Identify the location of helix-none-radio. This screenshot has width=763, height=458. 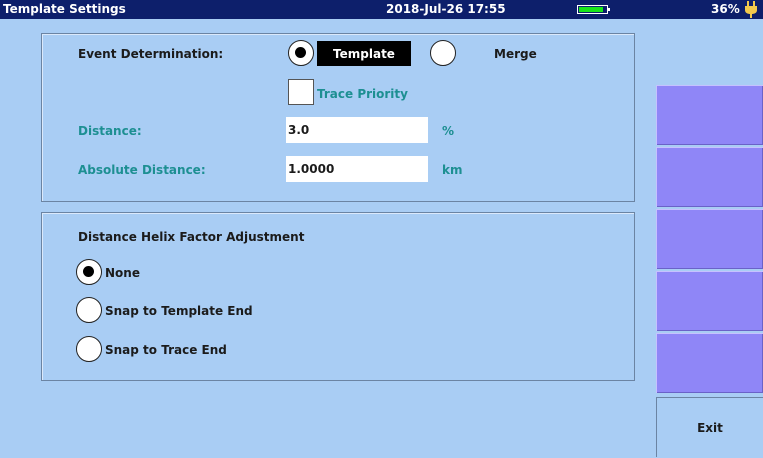
(89, 272).